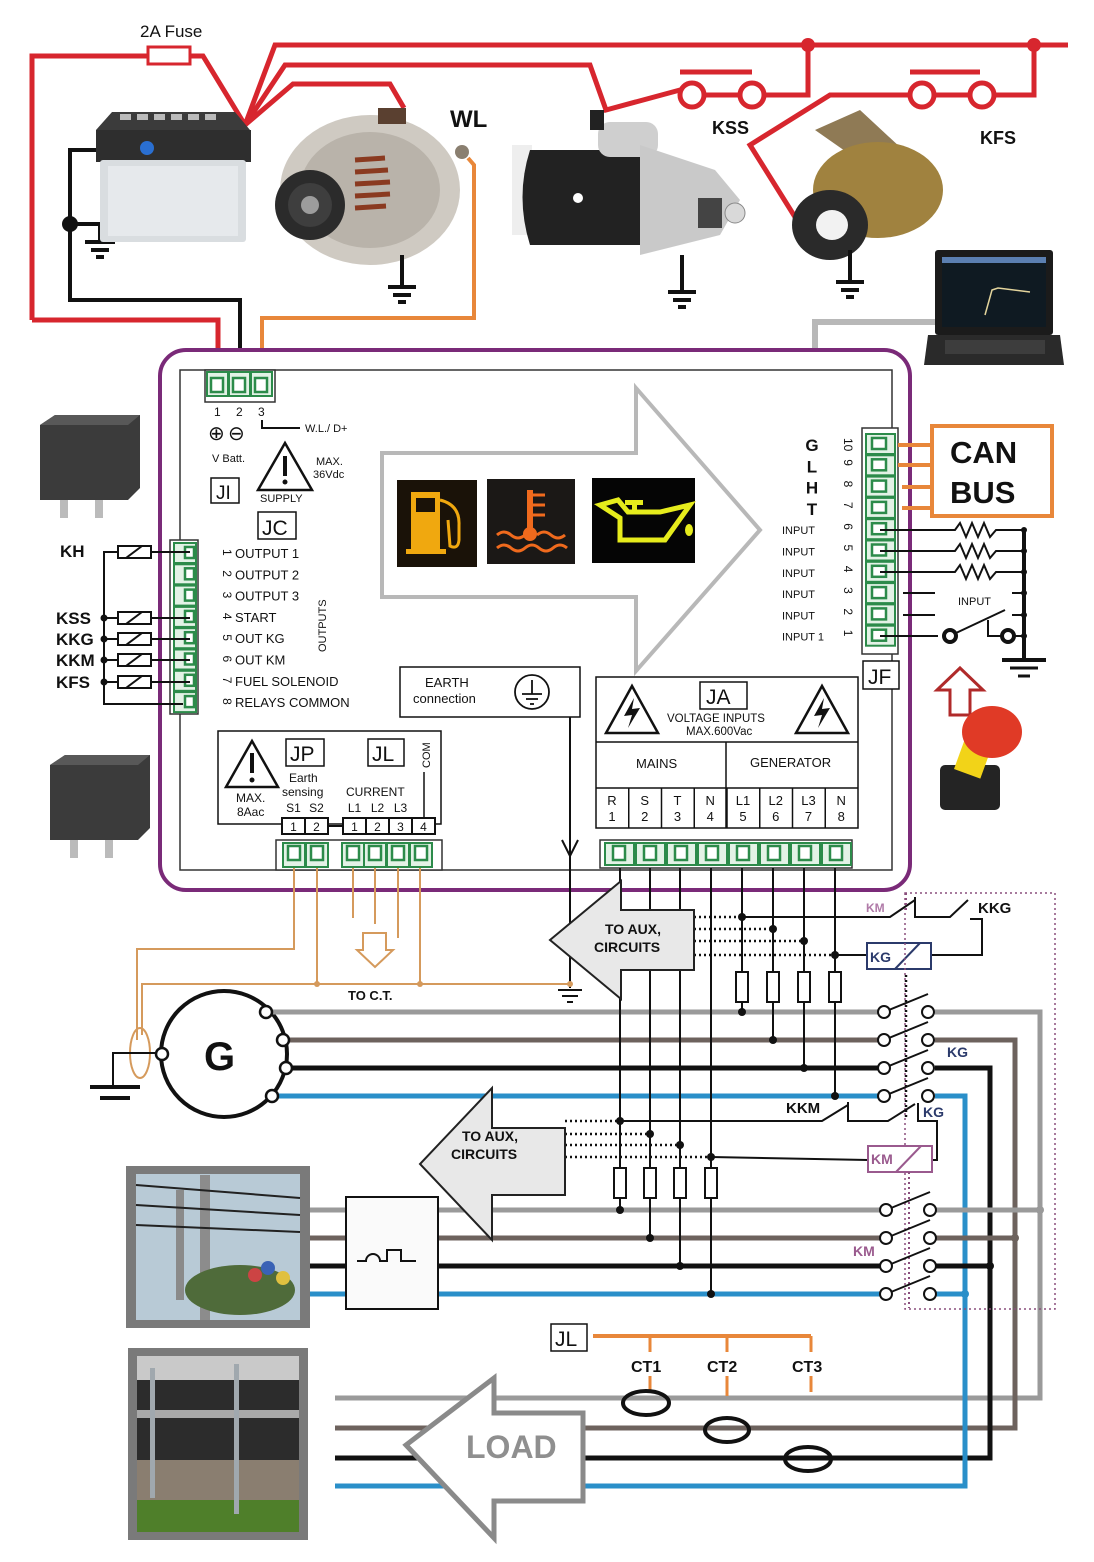 The width and height of the screenshot is (1094, 1562). I want to click on positive-icon: ⊕, so click(216, 434).